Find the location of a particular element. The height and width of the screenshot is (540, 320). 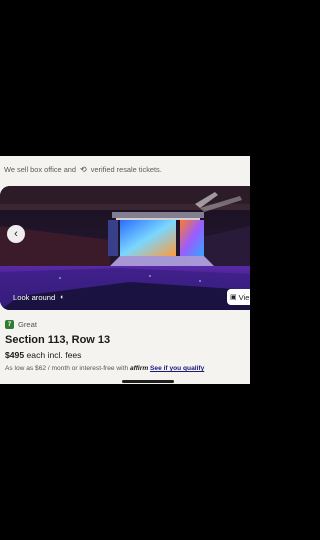

look-around-button: Look around ◐ is located at coordinates (38, 297).